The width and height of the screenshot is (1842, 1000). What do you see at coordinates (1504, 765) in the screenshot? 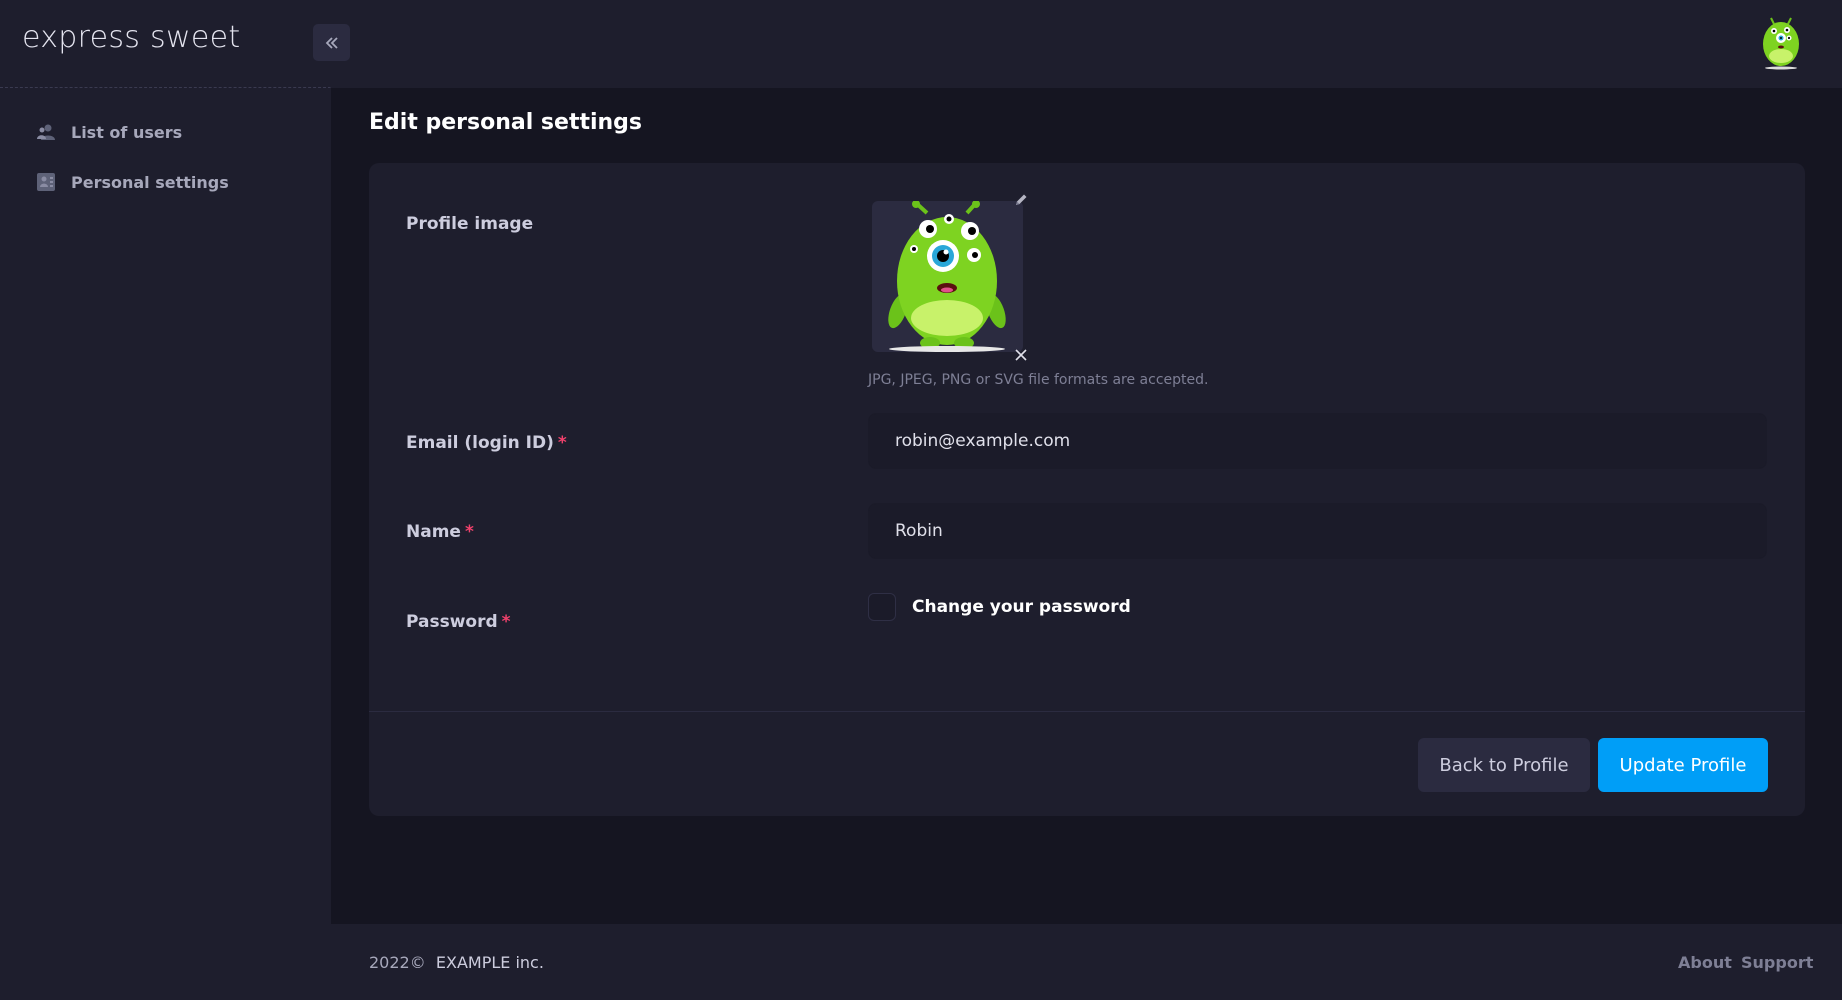
I see `back-to-profile-button: Back to Profile` at bounding box center [1504, 765].